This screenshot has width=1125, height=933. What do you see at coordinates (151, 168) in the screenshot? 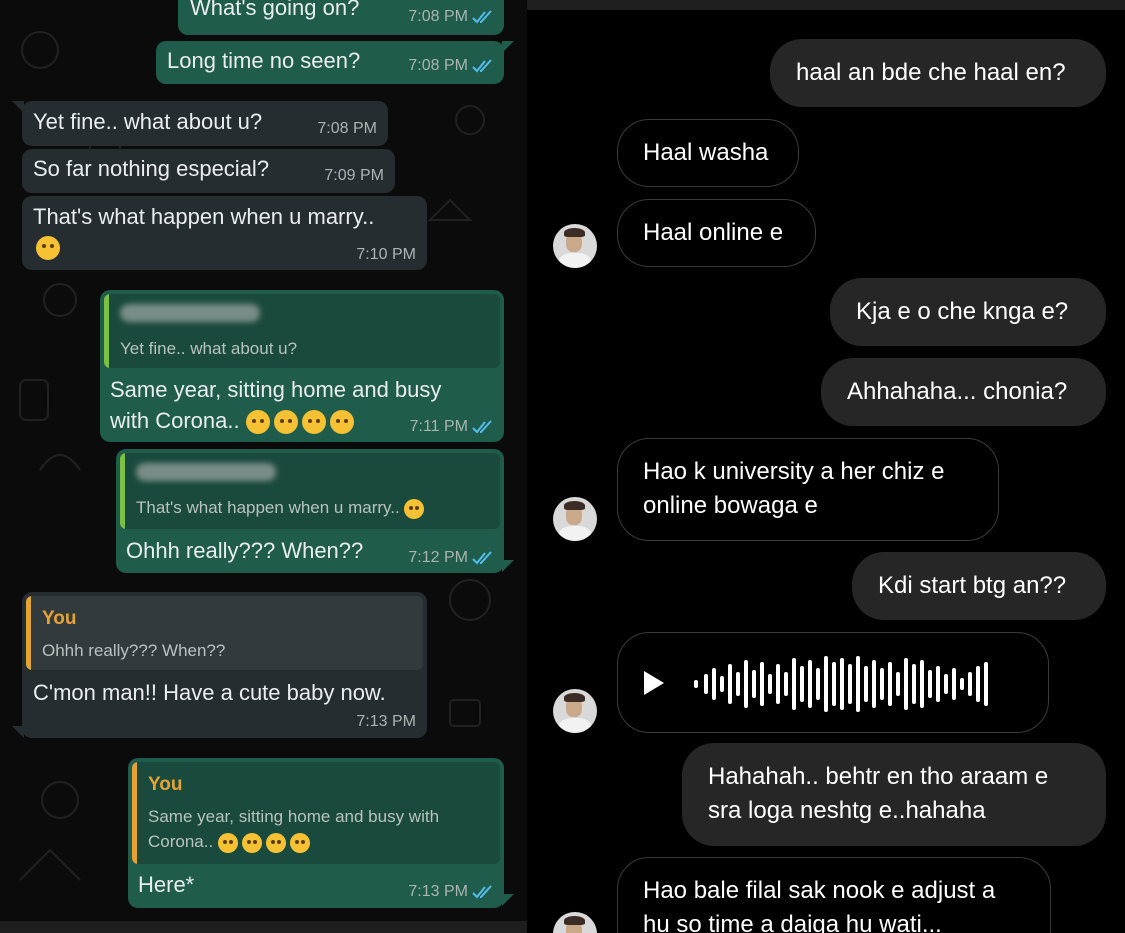
I see `message-text: So far nothing especial?` at bounding box center [151, 168].